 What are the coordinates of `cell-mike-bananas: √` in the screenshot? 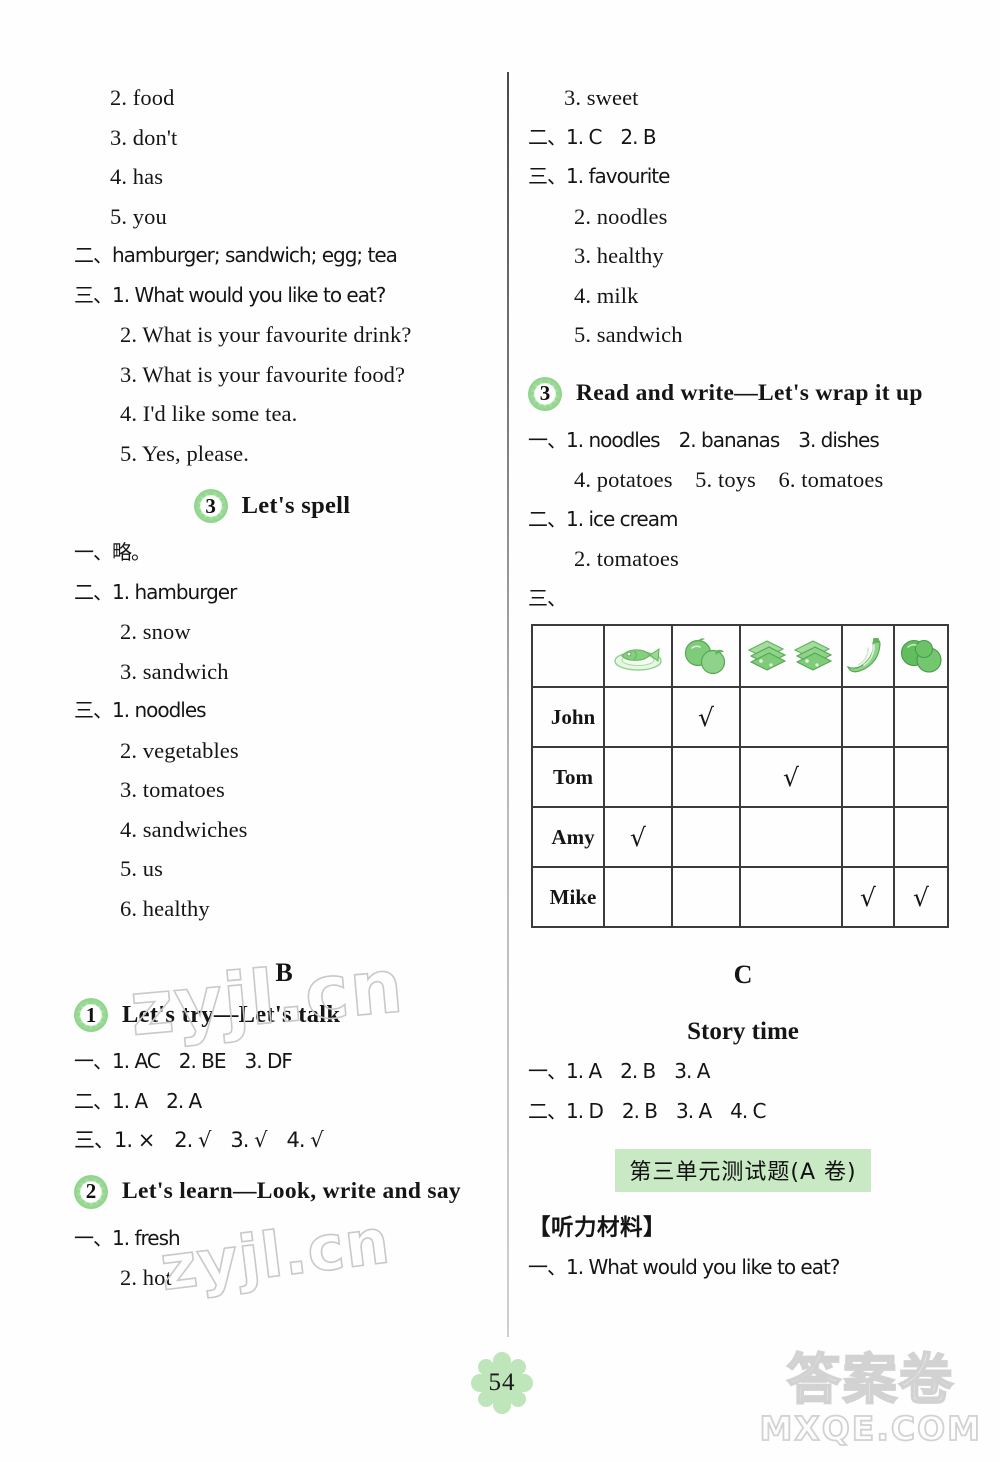 It's located at (868, 897).